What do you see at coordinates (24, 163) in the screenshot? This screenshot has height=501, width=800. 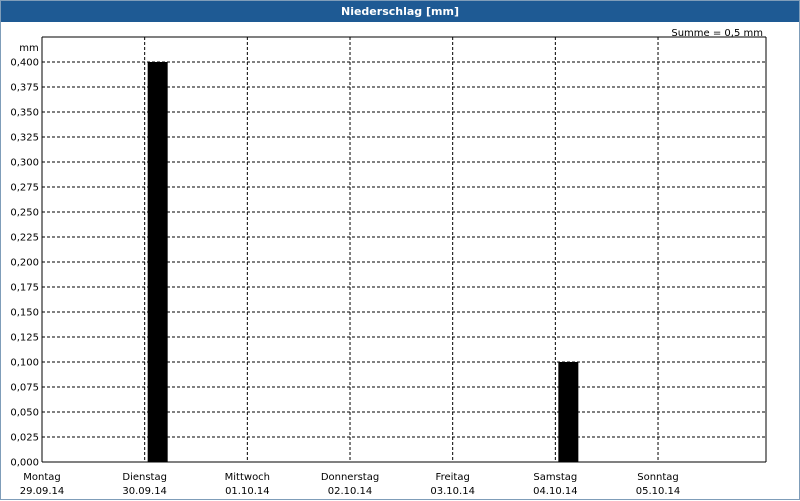 I see `y-tick-label: 0,300` at bounding box center [24, 163].